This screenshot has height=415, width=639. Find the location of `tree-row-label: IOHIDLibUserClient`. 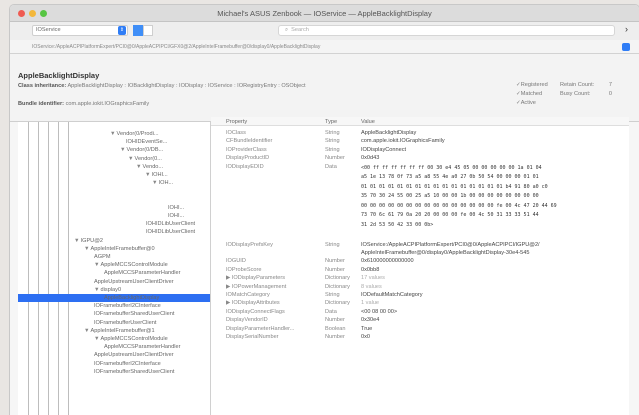

tree-row-label: IOHIDLibUserClient is located at coordinates (171, 232).